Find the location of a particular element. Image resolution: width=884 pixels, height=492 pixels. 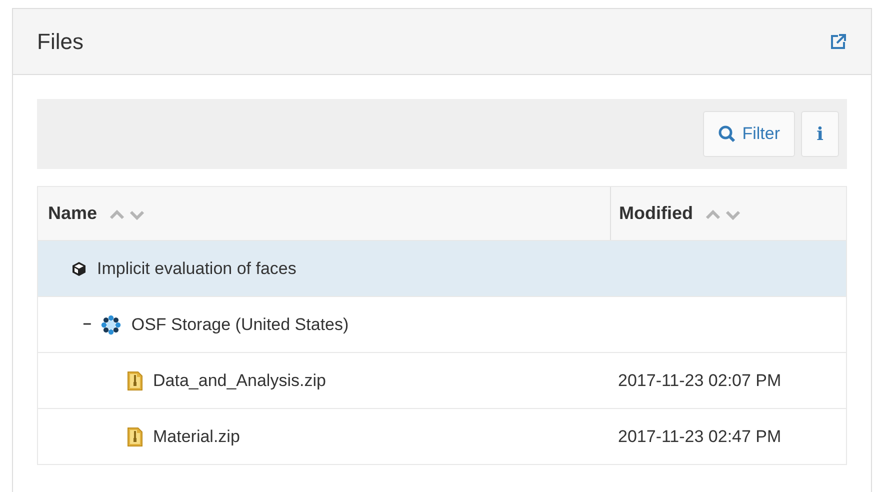

cube-icon is located at coordinates (79, 268).